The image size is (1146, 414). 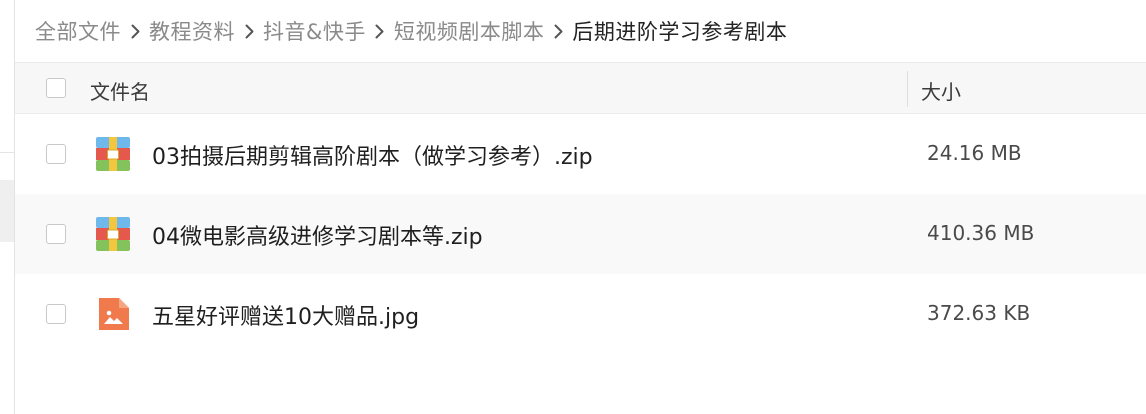 What do you see at coordinates (78, 31) in the screenshot?
I see `breadcrumb-item-all-files: 全部文件` at bounding box center [78, 31].